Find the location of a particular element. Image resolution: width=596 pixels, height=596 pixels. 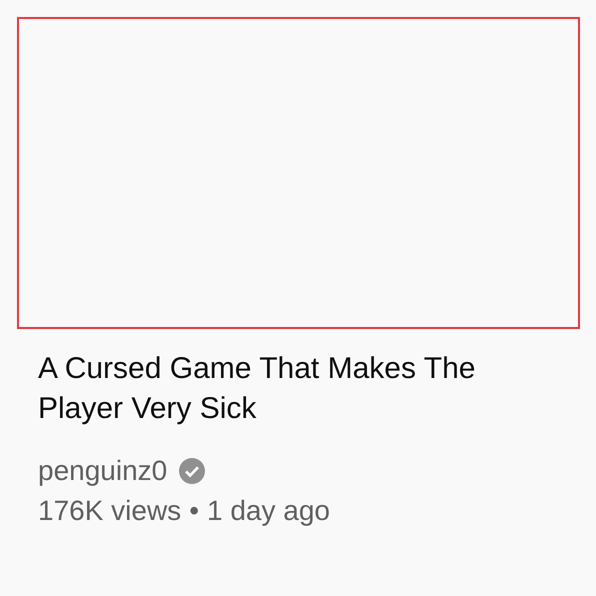

upload-age: 1 day ago is located at coordinates (268, 511).